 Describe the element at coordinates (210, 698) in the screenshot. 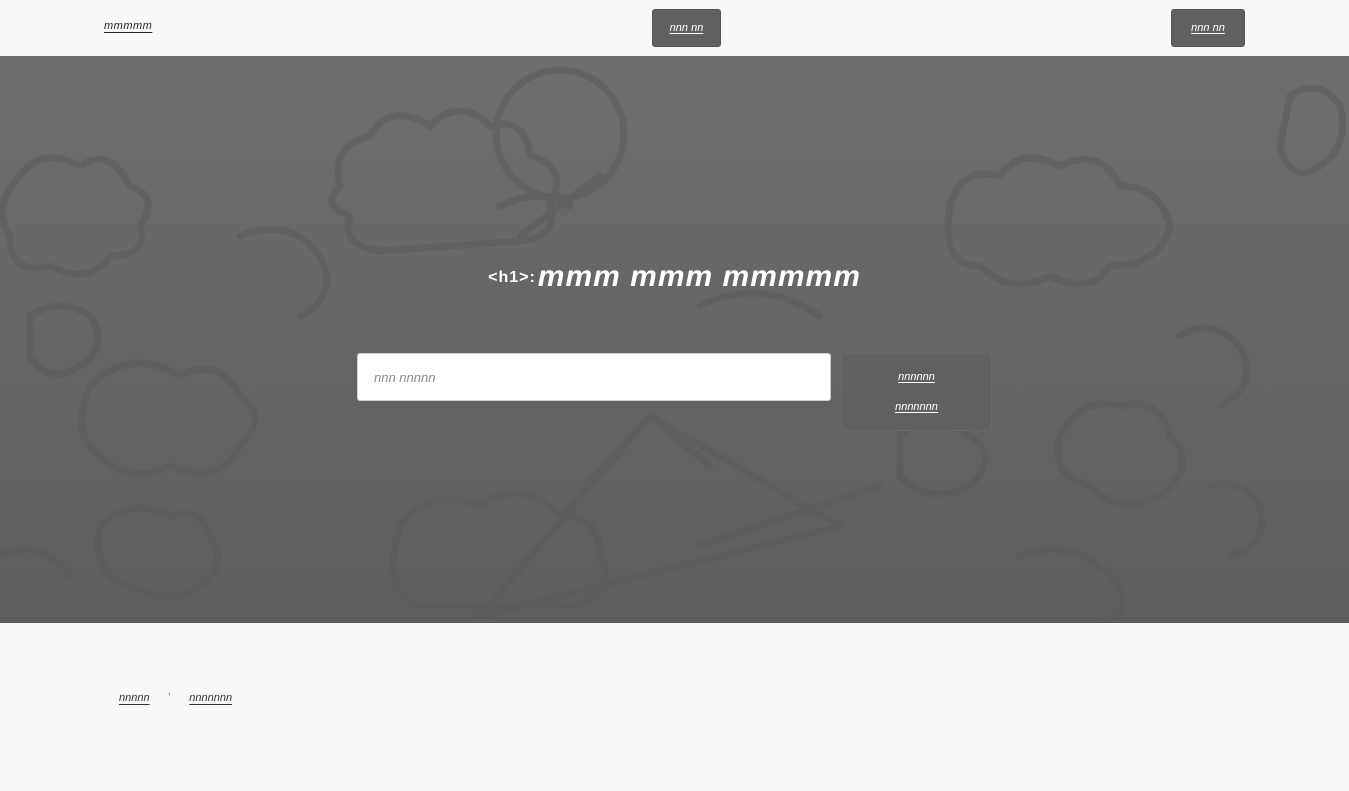

I see `footer-link-2: nnnnnnn` at that location.